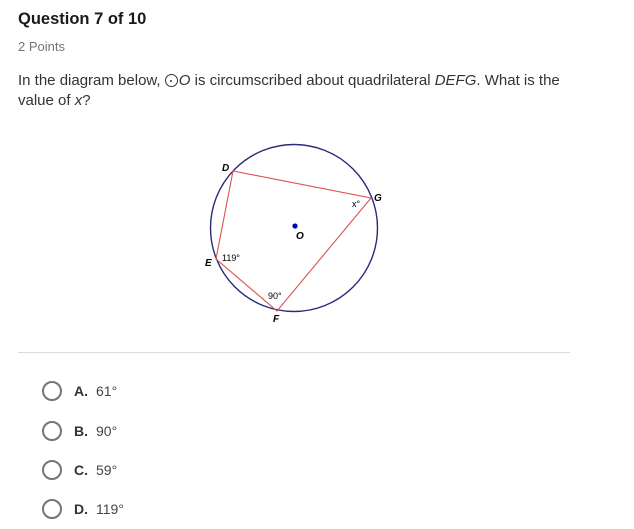  Describe the element at coordinates (107, 470) in the screenshot. I see `option-value: 59°` at that location.